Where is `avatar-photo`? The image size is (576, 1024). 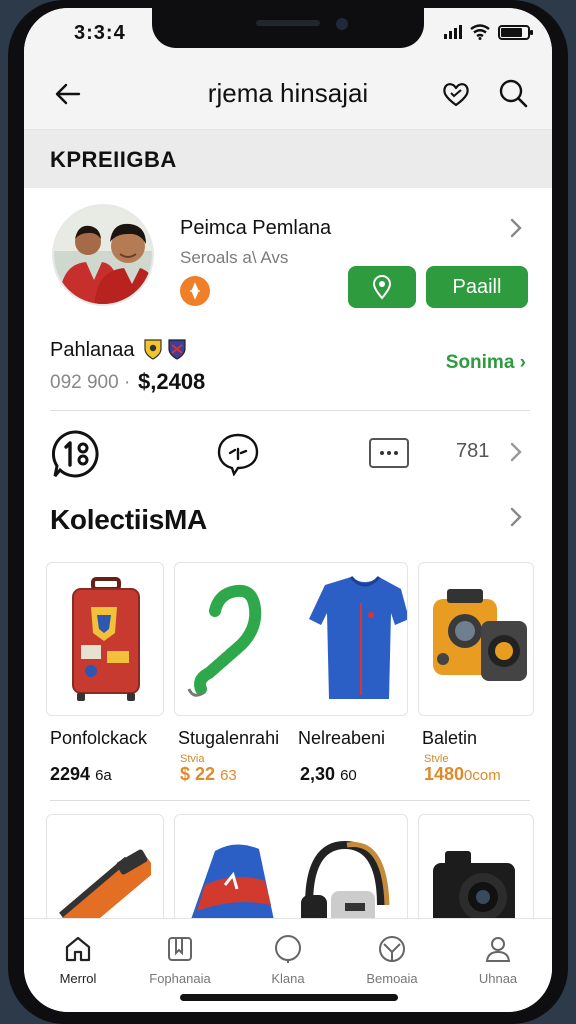
avatar-photo is located at coordinates (103, 255).